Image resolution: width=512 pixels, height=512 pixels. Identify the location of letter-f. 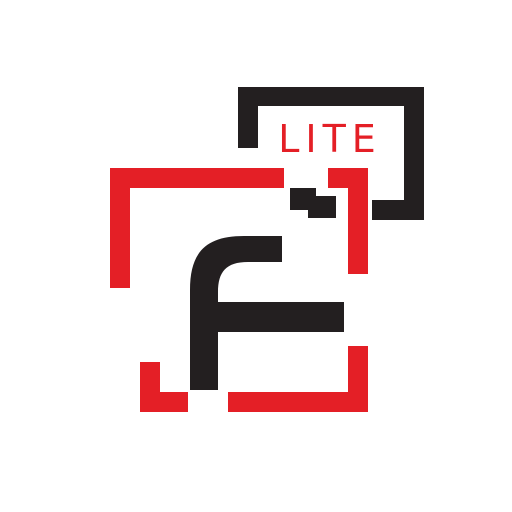
(267, 289).